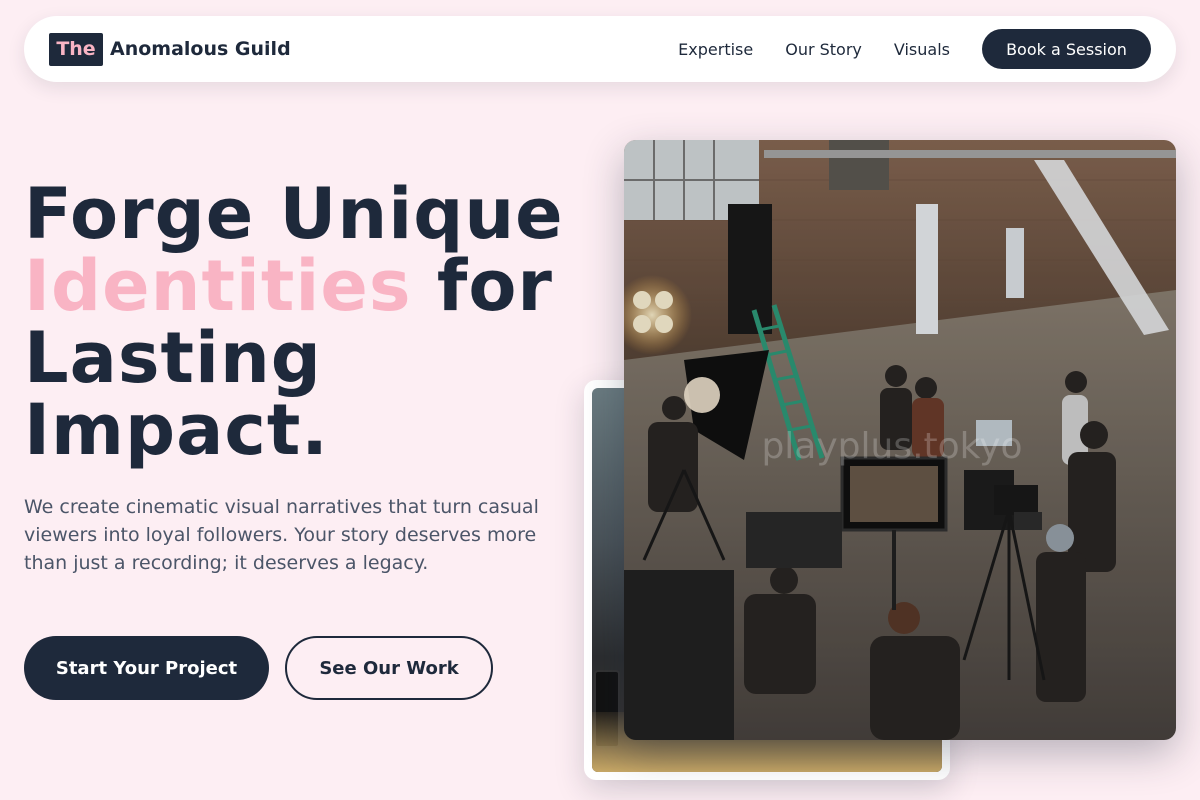 The image size is (1200, 800). What do you see at coordinates (173, 358) in the screenshot?
I see `headline-line-3: Lasting` at bounding box center [173, 358].